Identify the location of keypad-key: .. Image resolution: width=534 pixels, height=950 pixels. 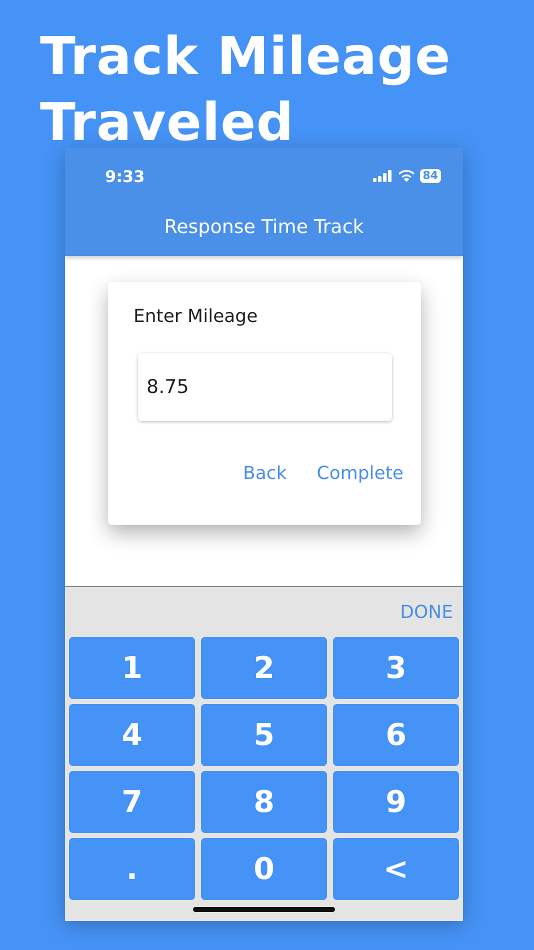
(132, 869).